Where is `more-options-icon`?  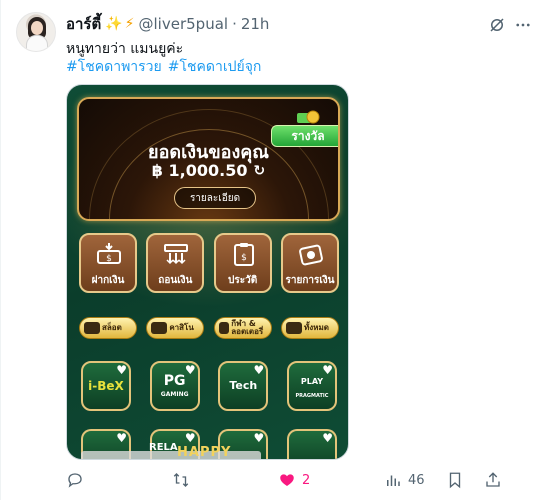 more-options-icon is located at coordinates (523, 25).